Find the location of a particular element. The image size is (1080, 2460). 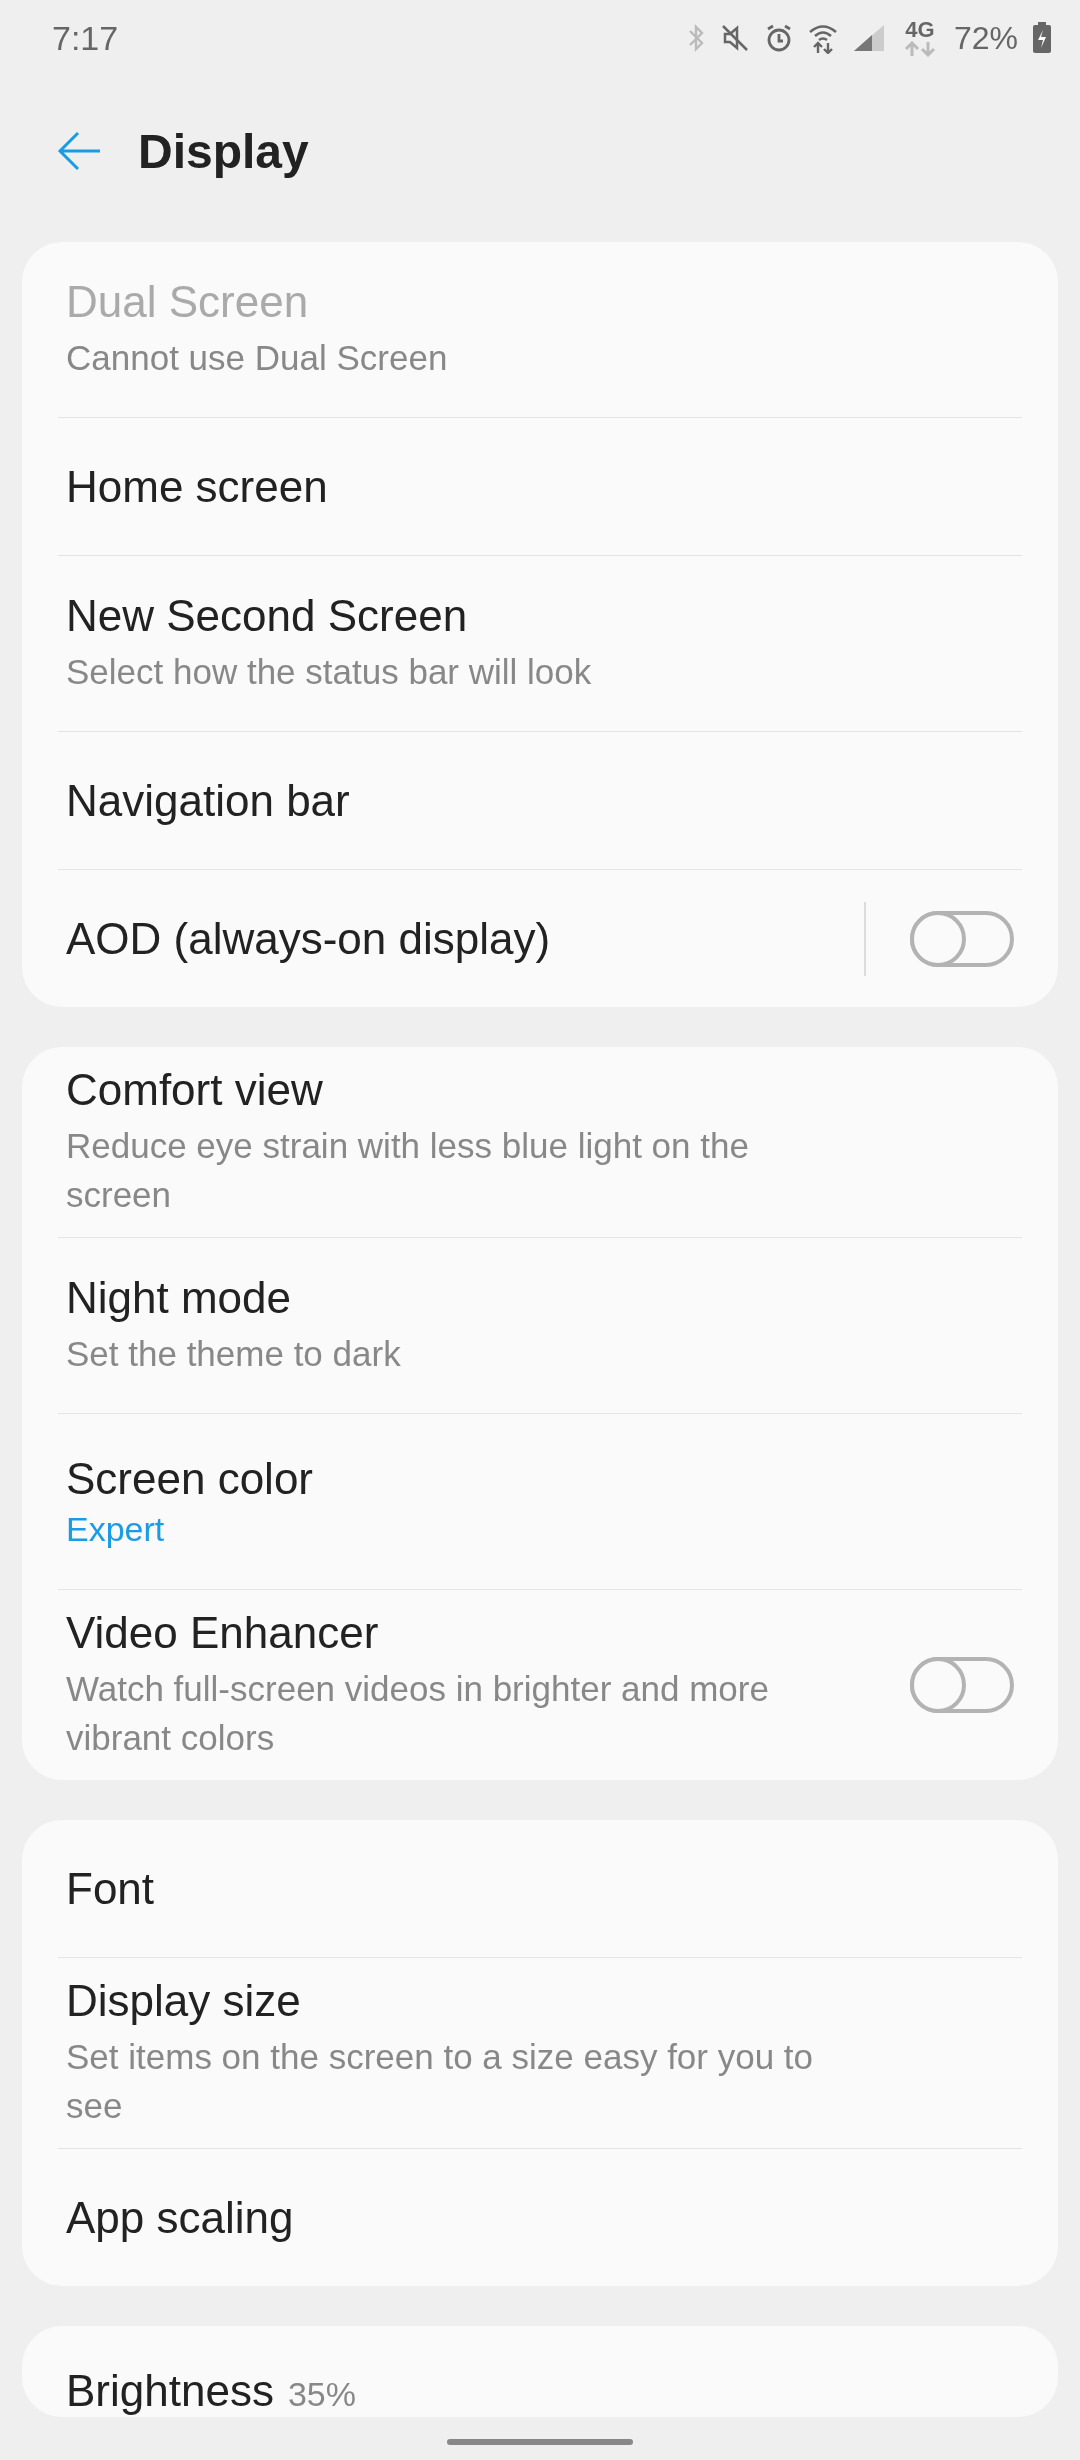

battery-percent: 72% is located at coordinates (985, 38).